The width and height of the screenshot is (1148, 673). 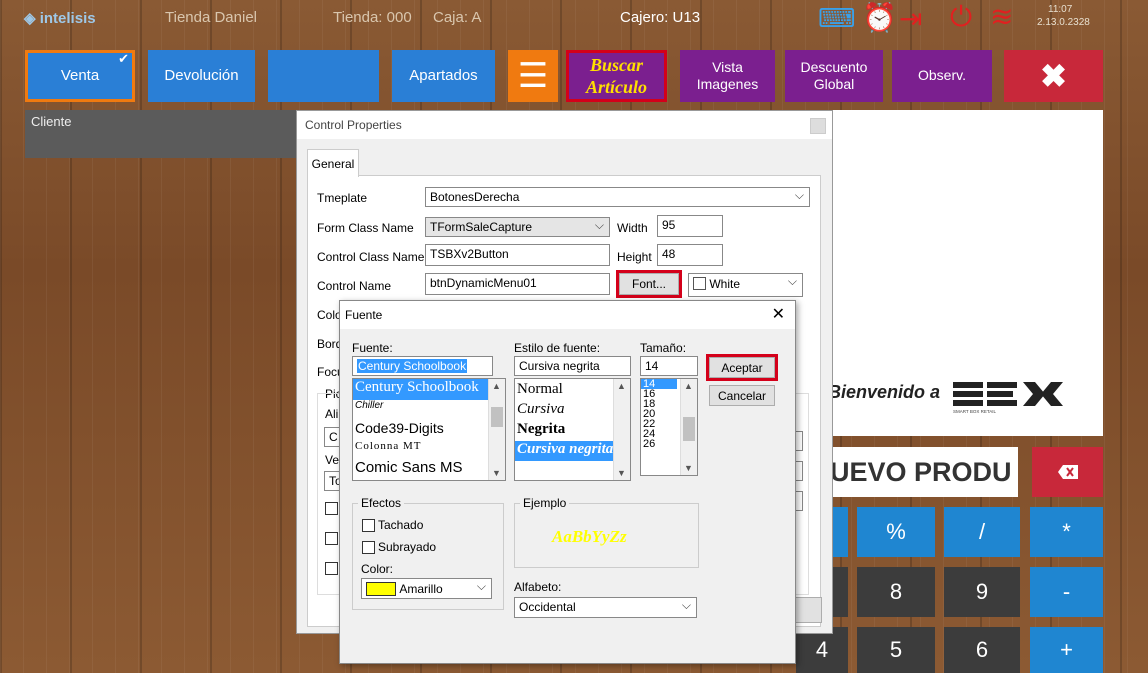 I want to click on descuento-global-button: Descuento Global, so click(x=834, y=76).